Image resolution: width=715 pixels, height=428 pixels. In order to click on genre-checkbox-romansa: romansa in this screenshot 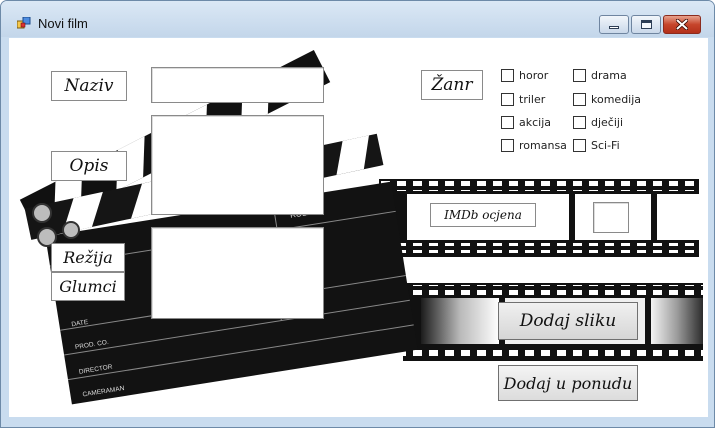, I will do `click(534, 145)`.